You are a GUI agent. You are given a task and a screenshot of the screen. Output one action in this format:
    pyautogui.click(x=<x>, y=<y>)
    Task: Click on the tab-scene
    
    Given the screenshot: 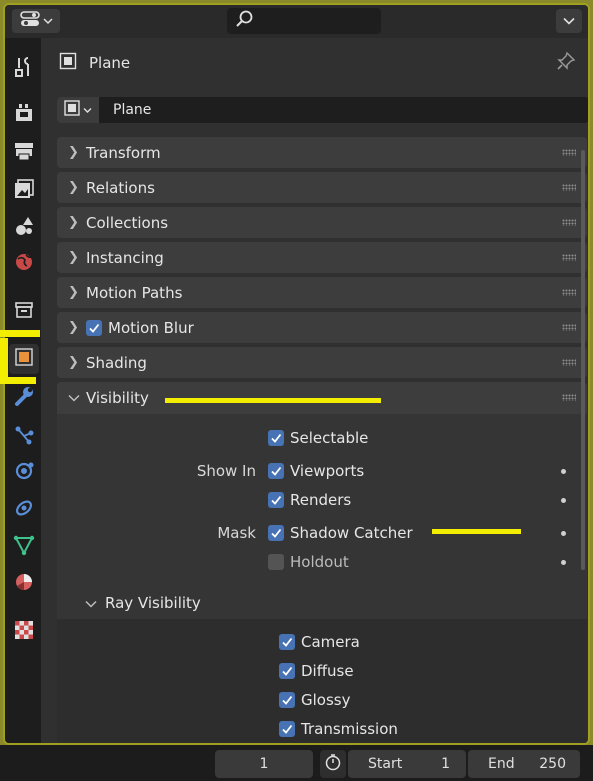 What is the action you would take?
    pyautogui.click(x=24, y=228)
    